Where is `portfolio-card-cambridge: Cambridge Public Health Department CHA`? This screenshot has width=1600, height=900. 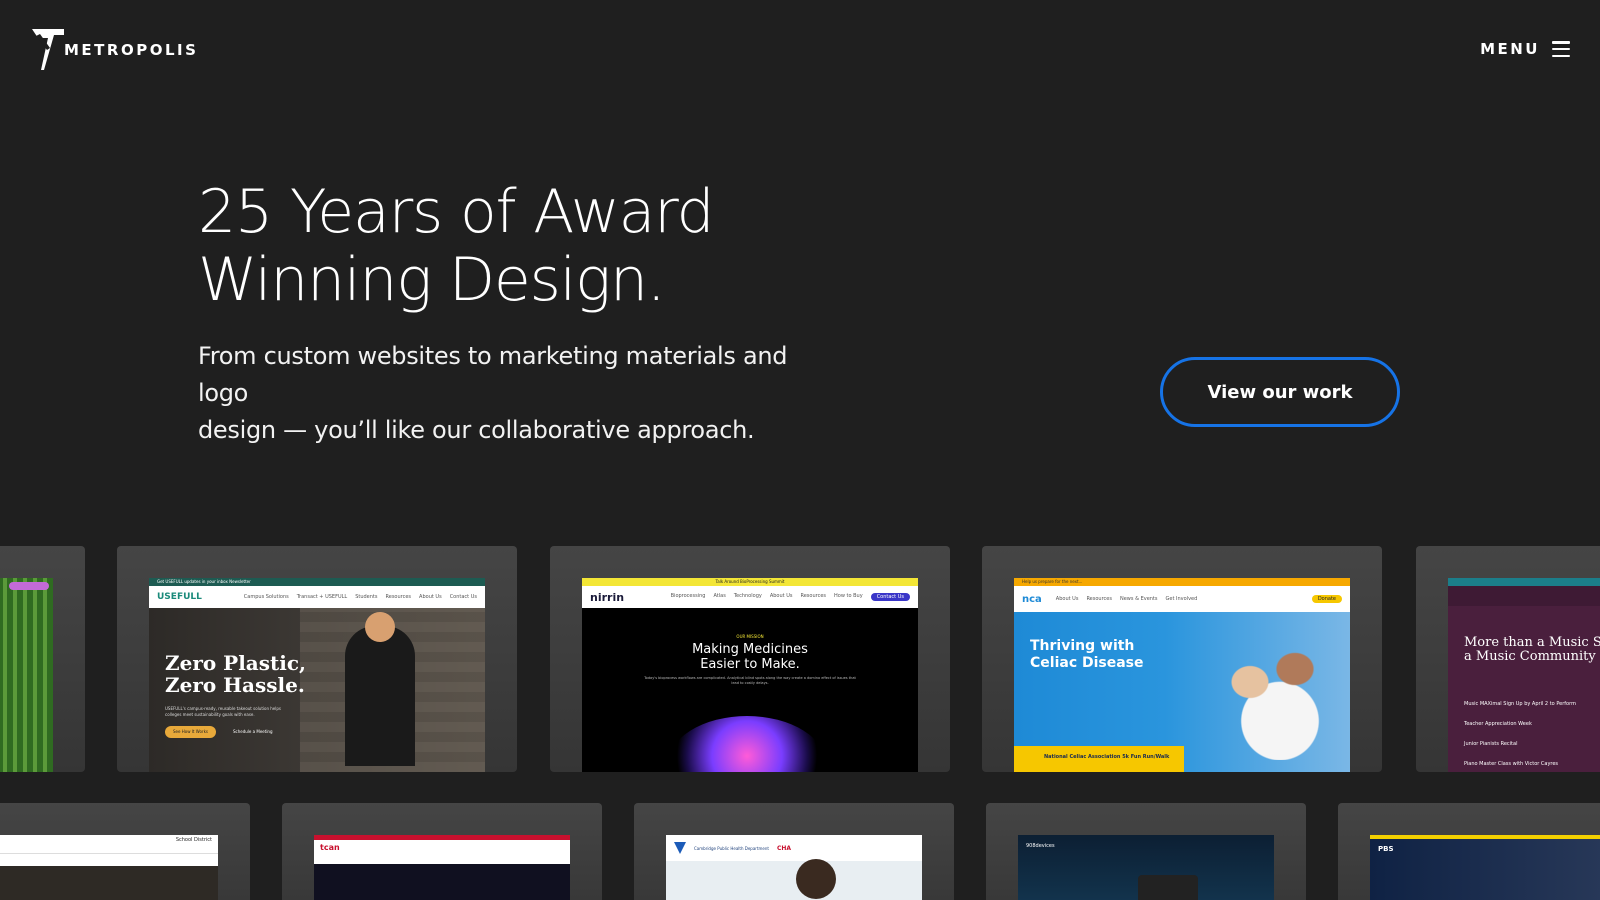
portfolio-card-cambridge: Cambridge Public Health Department CHA is located at coordinates (794, 851).